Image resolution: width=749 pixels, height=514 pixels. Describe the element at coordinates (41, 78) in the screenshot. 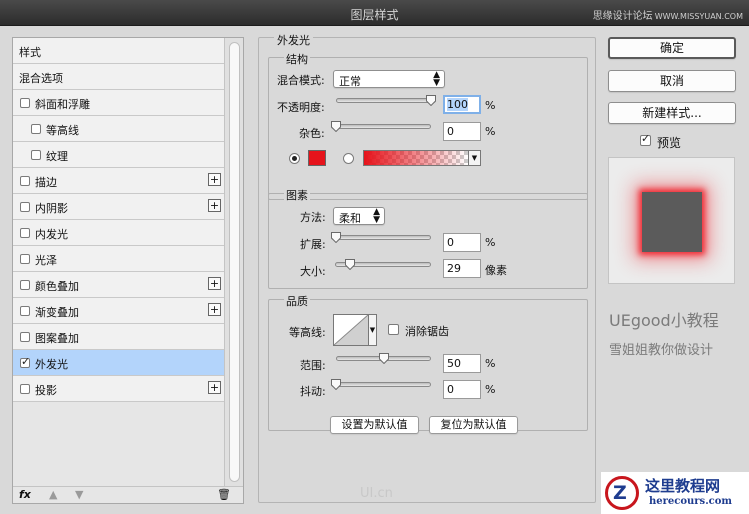

I see `style-item-label: 混合选项` at that location.